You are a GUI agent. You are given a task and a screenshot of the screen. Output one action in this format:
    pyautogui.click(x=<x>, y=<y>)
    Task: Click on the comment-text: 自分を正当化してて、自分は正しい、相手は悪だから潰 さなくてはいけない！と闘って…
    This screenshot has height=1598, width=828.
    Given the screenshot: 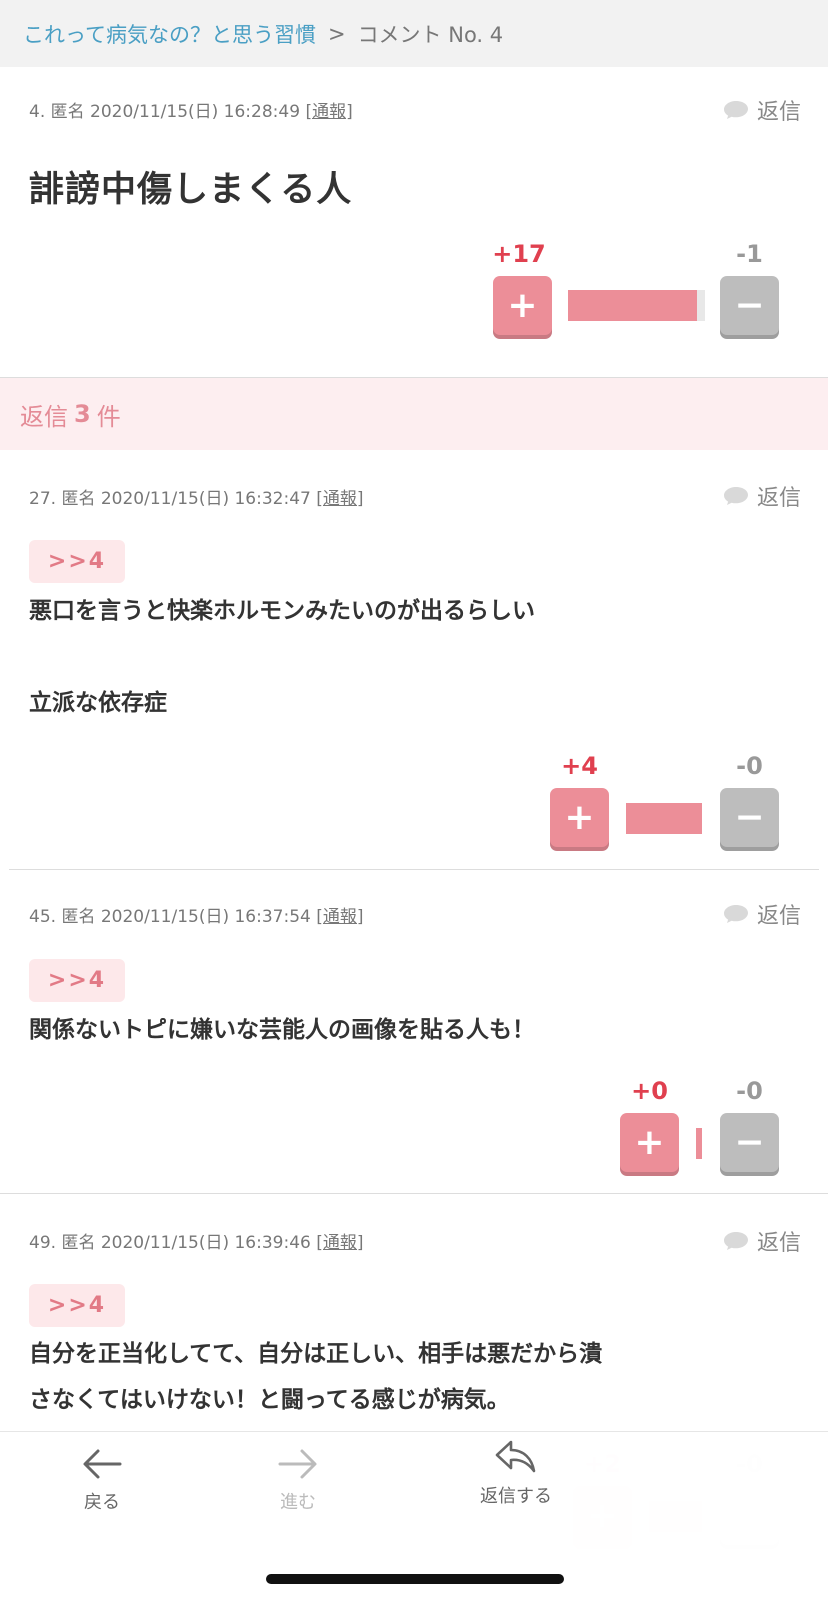 What is the action you would take?
    pyautogui.click(x=316, y=1377)
    